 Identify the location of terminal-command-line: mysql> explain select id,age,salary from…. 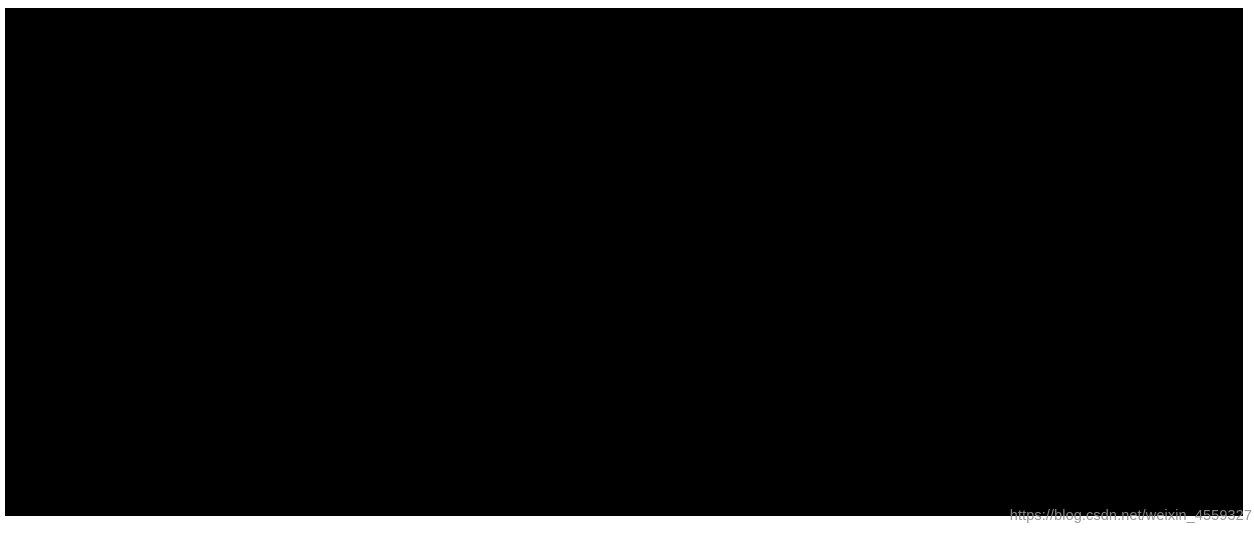
(627, 411).